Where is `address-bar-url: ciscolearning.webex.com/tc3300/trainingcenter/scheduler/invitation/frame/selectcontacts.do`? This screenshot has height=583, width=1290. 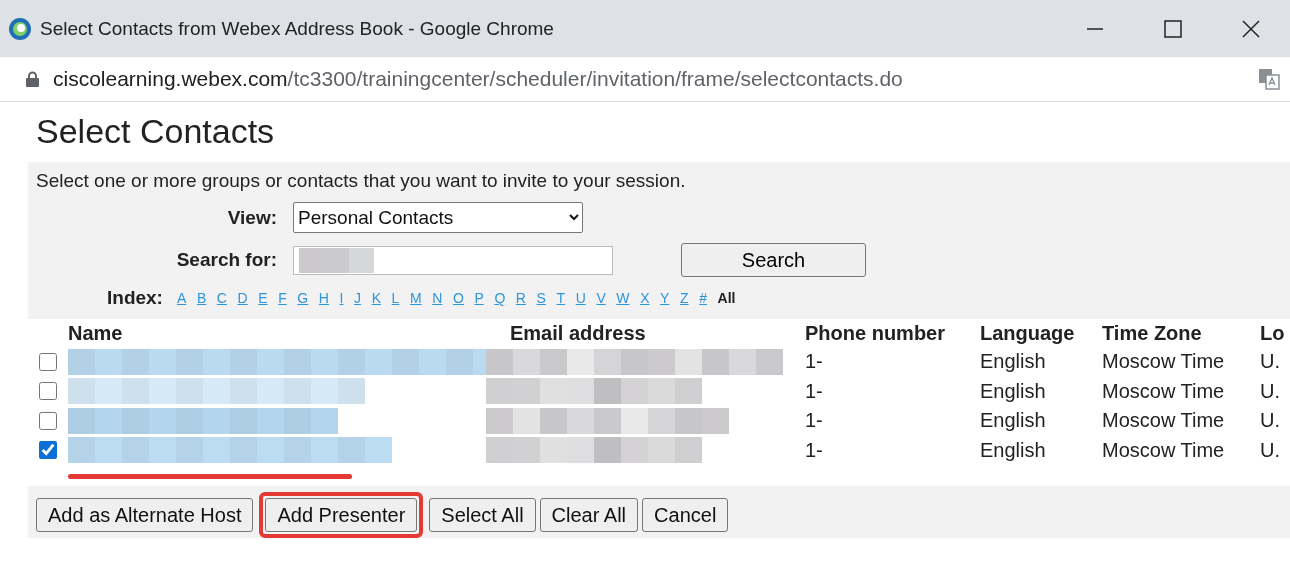 address-bar-url: ciscolearning.webex.com/tc3300/trainingcenter/scheduler/invitation/frame/selectcontacts.do is located at coordinates (655, 79).